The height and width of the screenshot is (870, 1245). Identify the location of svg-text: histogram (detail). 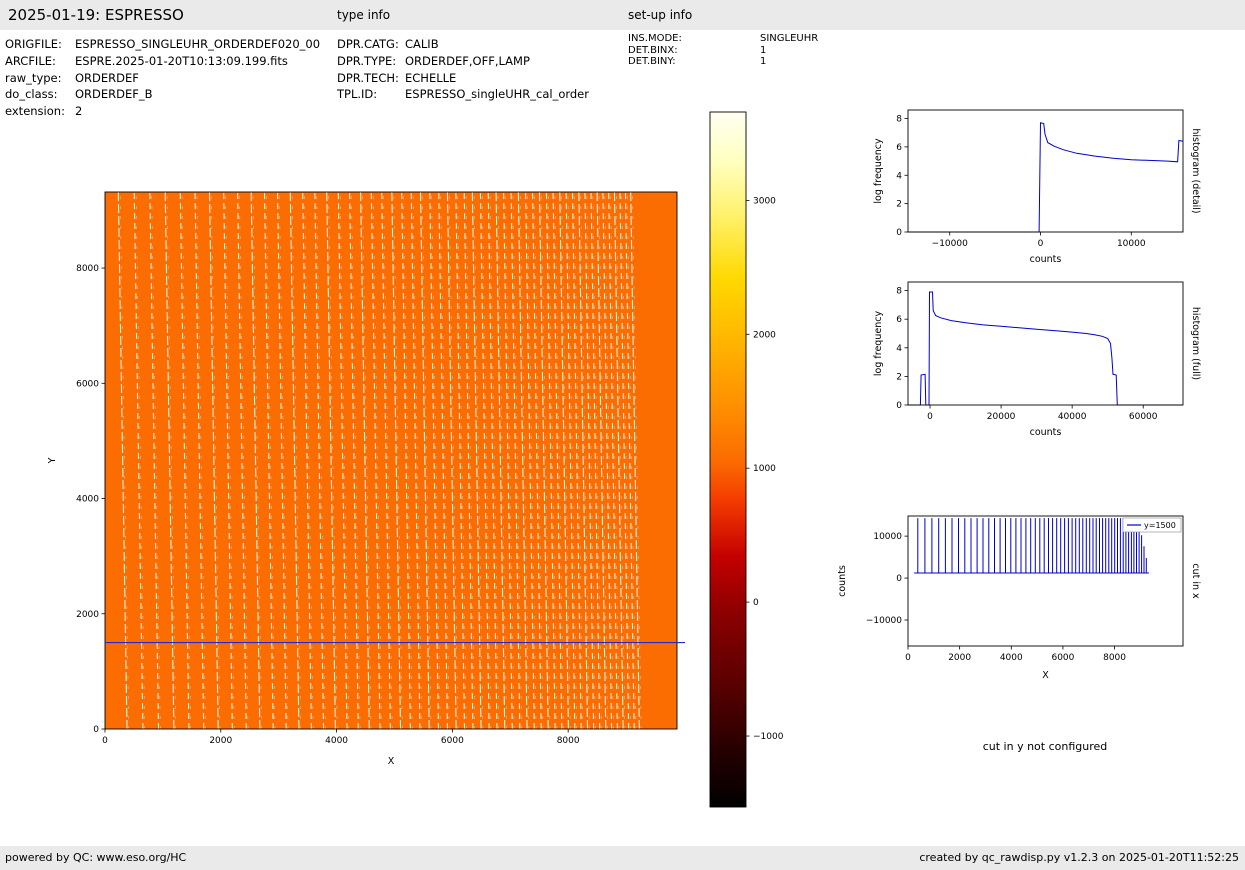
(1195, 170).